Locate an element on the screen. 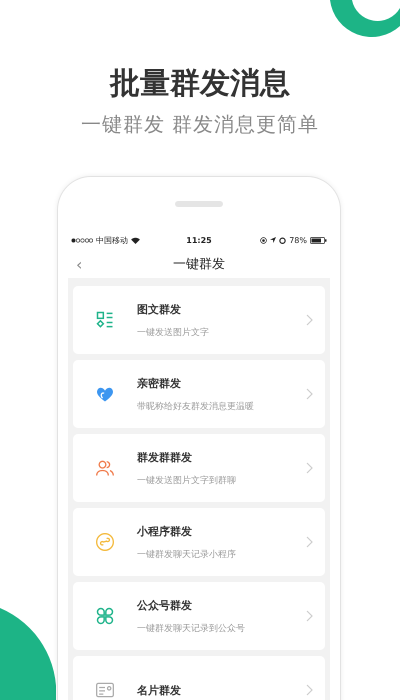  clover-icon is located at coordinates (105, 616).